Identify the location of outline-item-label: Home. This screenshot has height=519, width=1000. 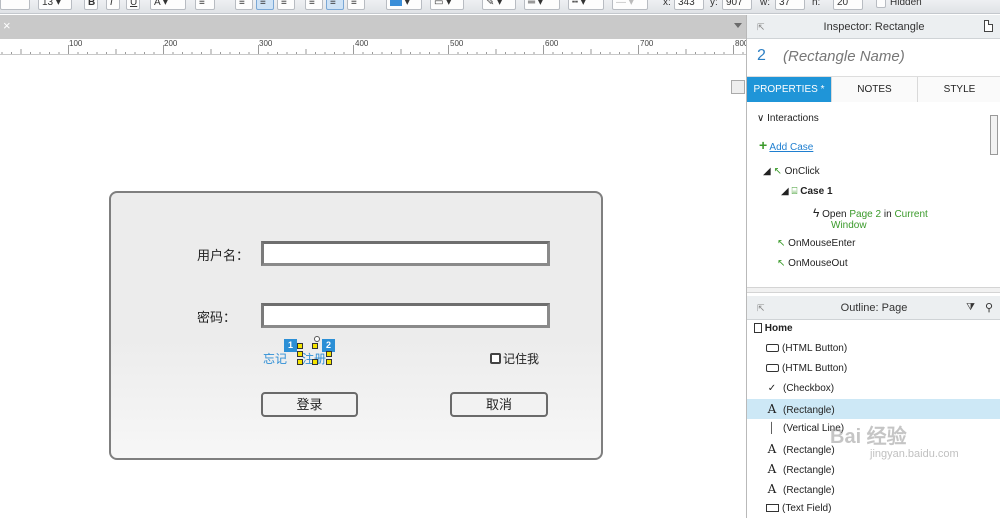
(778, 328).